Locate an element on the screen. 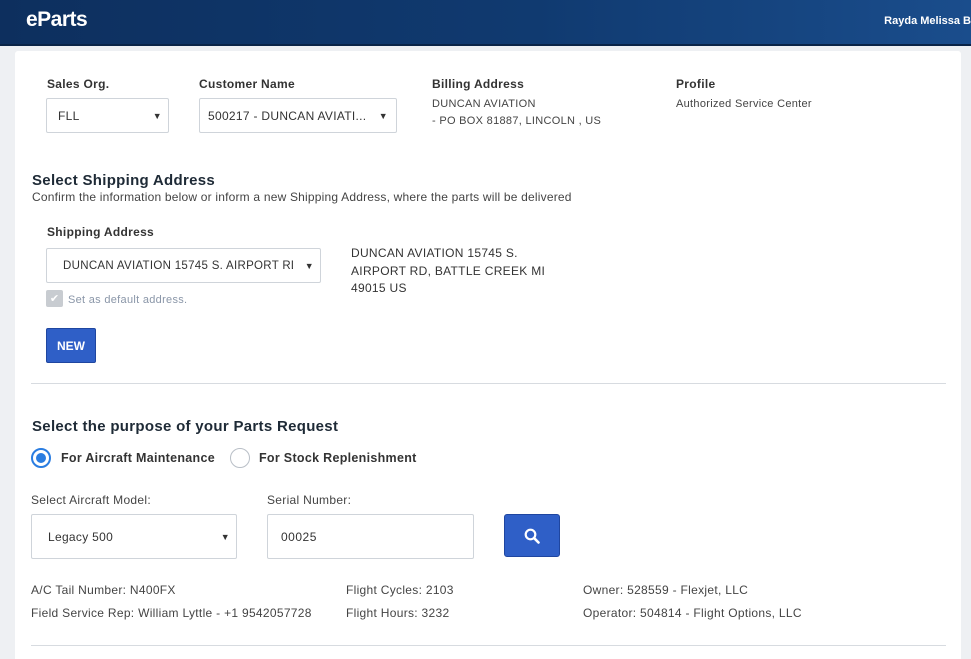  serial-number-value: 00025 is located at coordinates (299, 536).